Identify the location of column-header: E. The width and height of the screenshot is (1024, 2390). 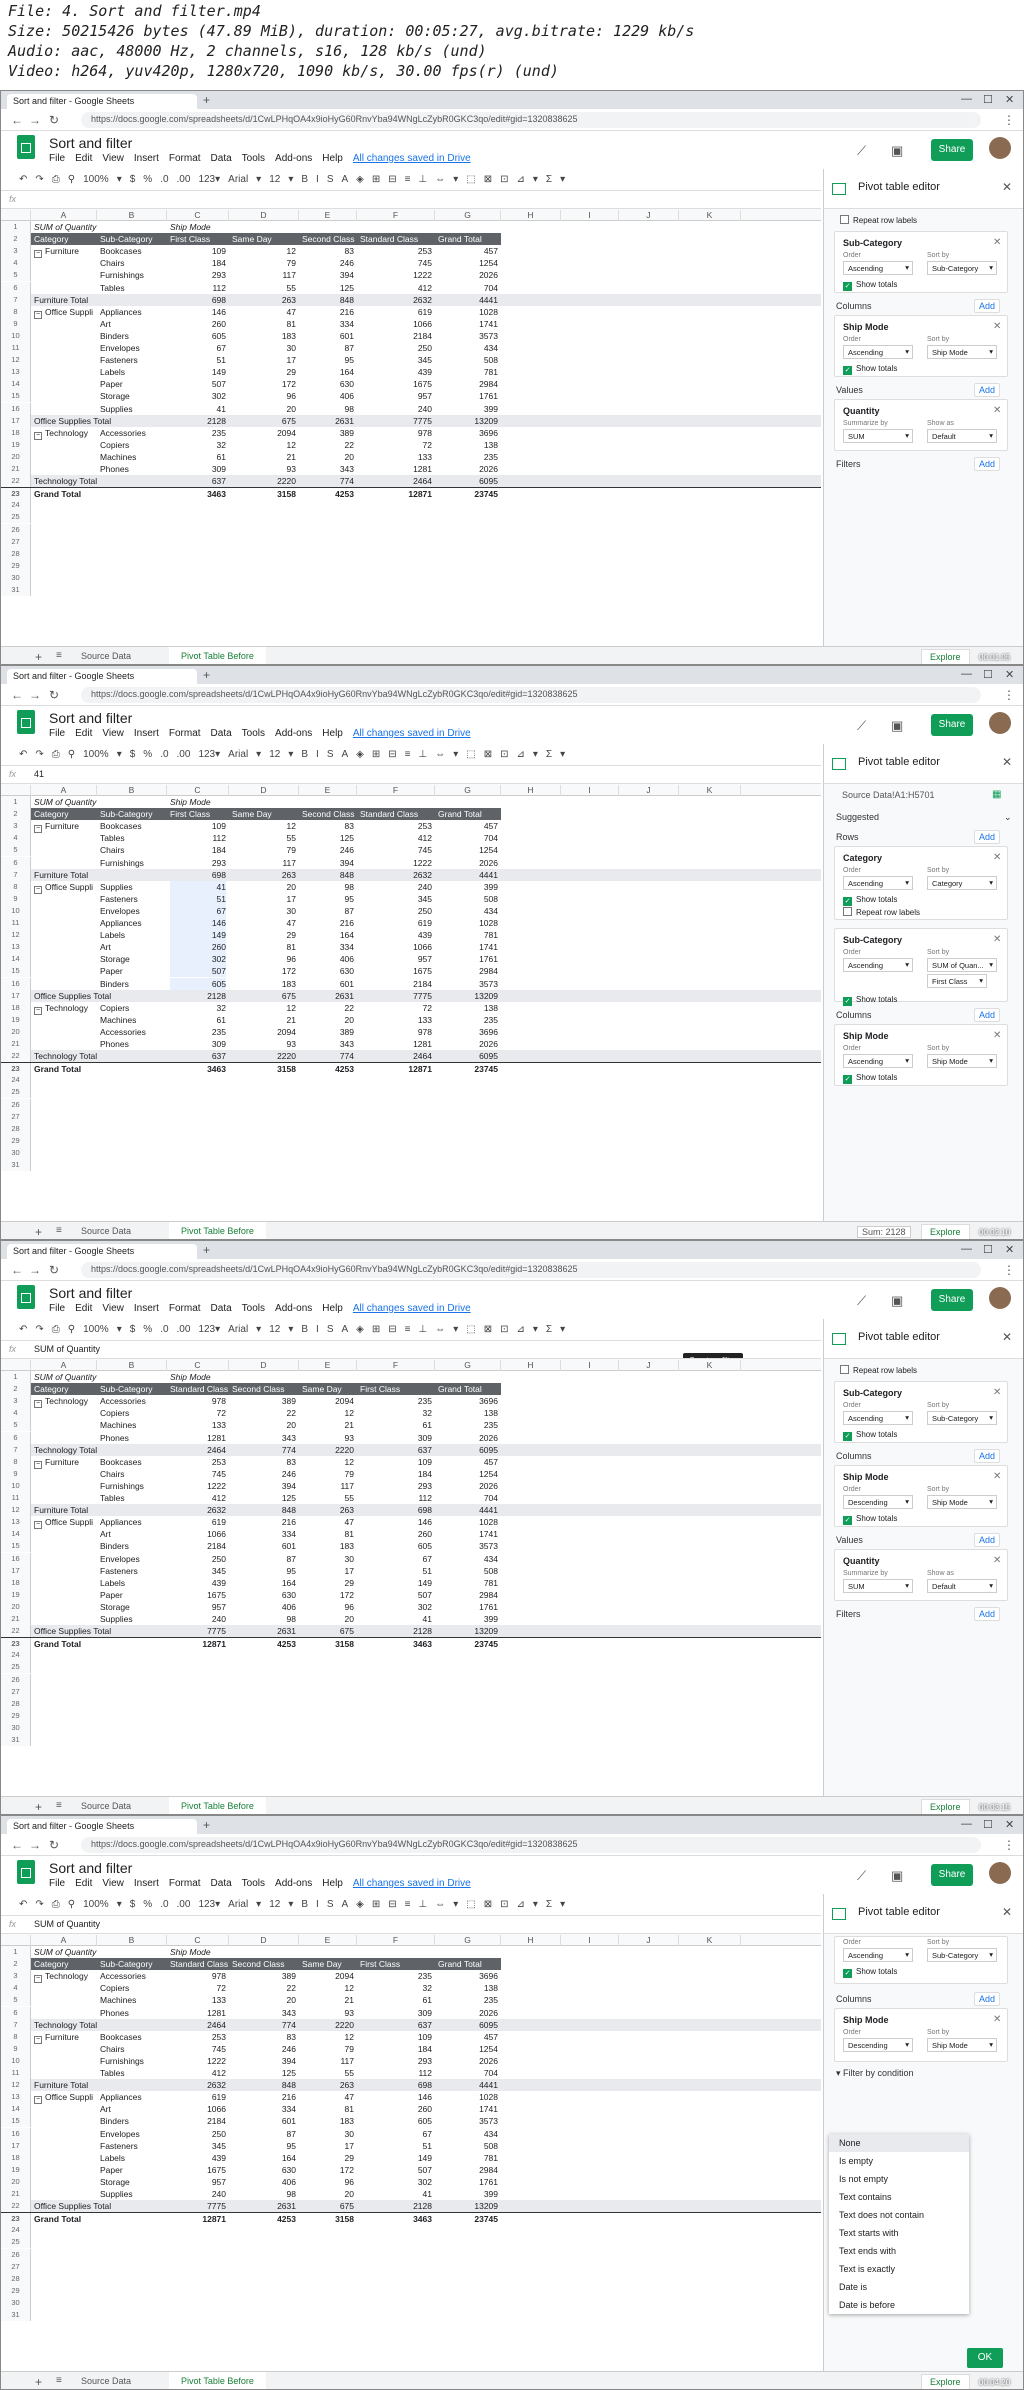
(328, 790).